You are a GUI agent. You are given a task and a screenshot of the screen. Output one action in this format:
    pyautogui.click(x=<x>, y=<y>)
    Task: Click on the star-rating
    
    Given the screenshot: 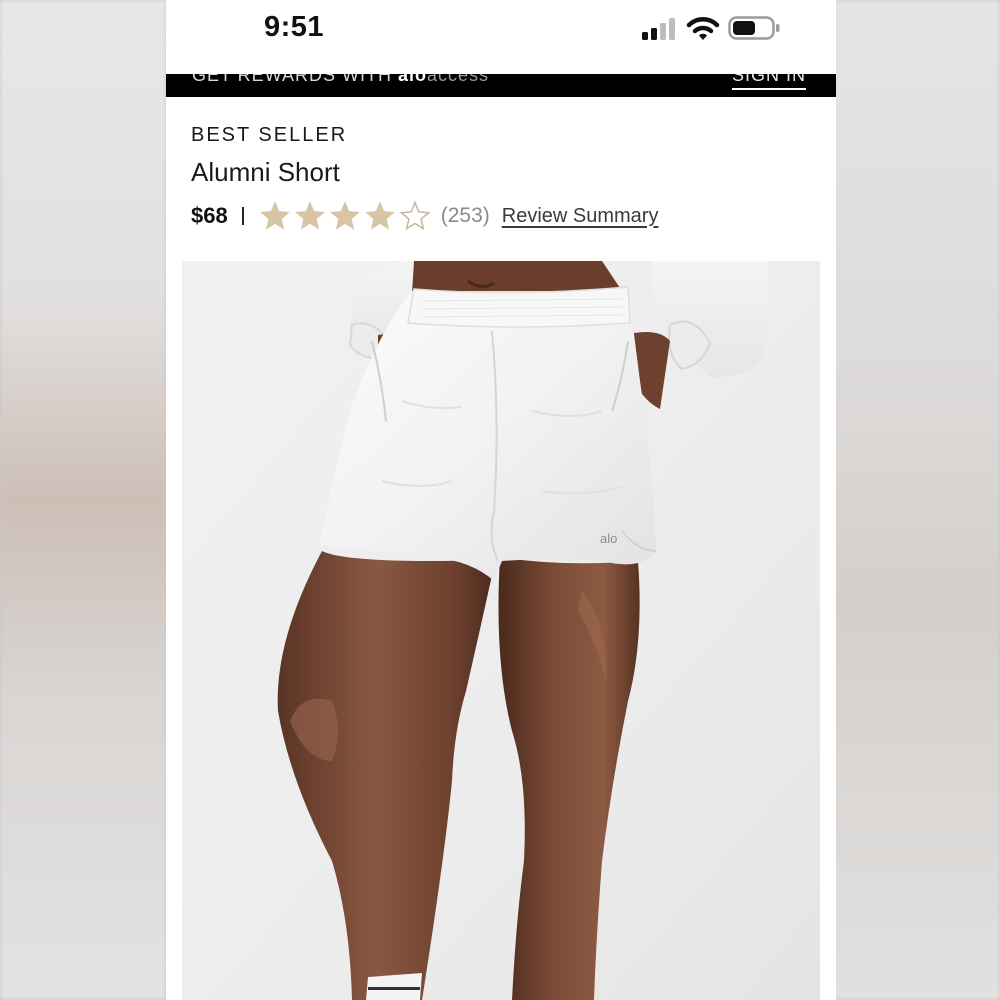 What is the action you would take?
    pyautogui.click(x=345, y=216)
    